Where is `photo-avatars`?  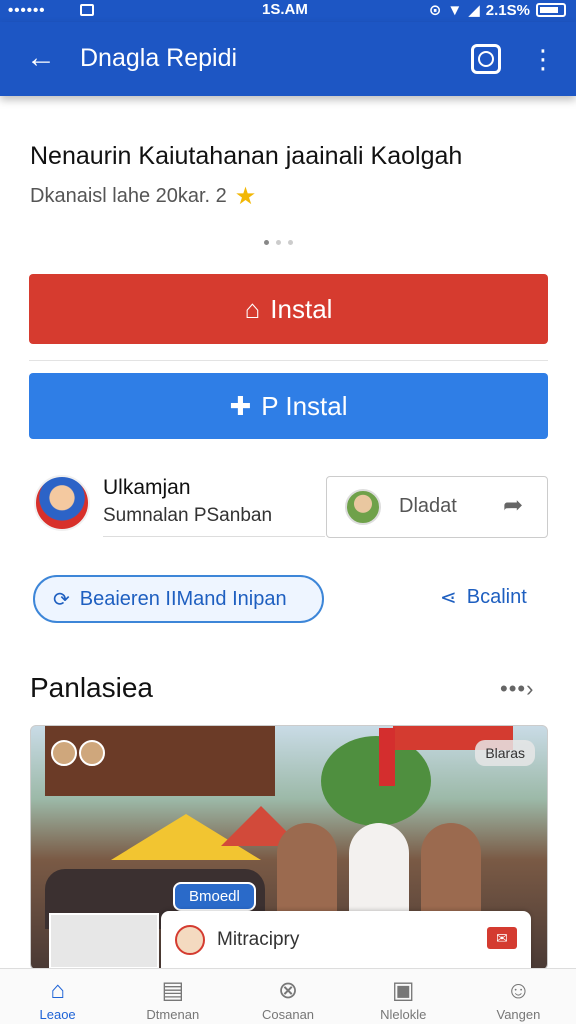
photo-avatars is located at coordinates (78, 753).